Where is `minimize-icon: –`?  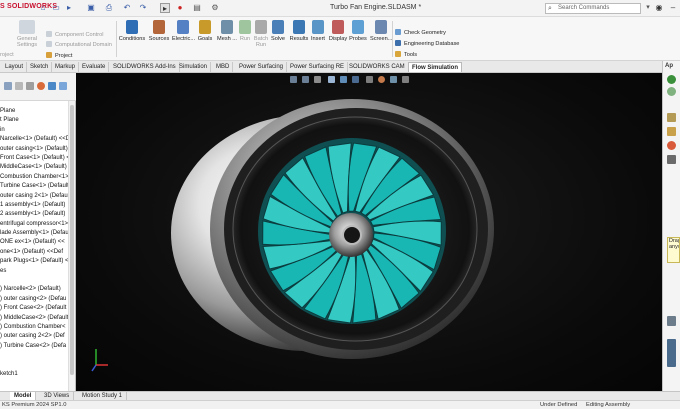 minimize-icon: – is located at coordinates (673, 8).